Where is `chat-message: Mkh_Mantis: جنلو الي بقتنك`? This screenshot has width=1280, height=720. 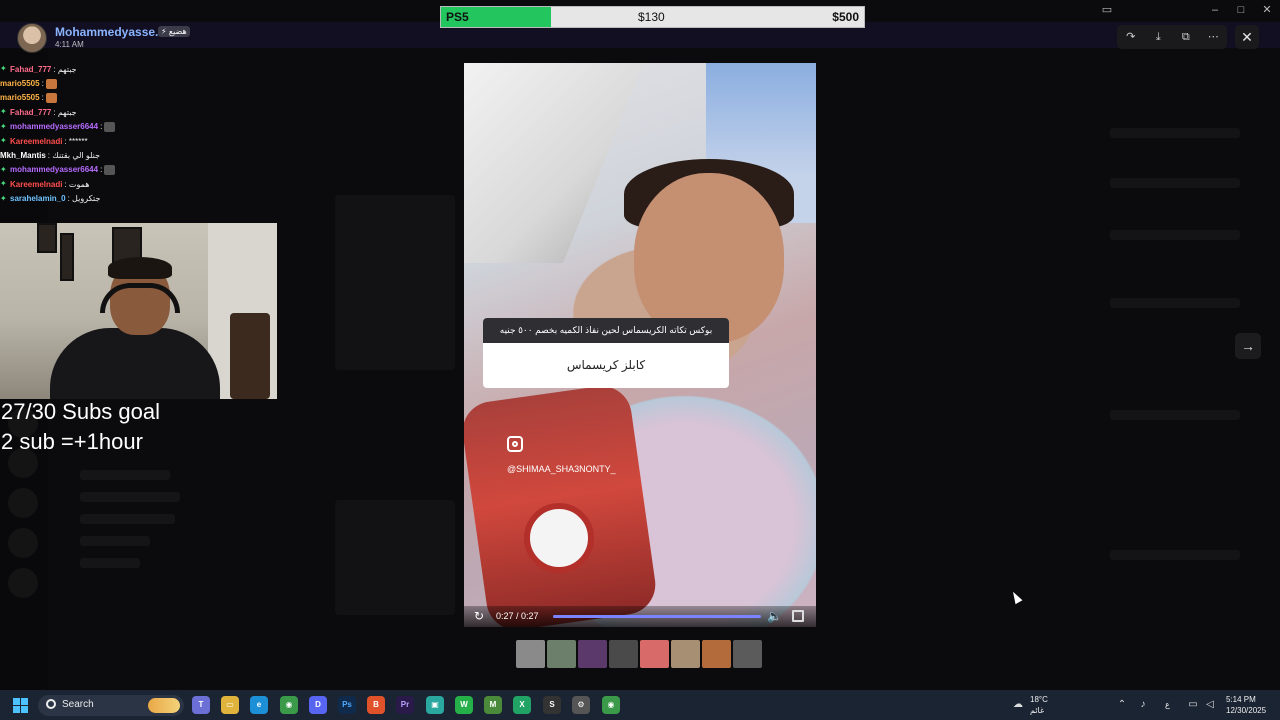 chat-message: Mkh_Mantis: جنلو الي بقتنك is located at coordinates (140, 155).